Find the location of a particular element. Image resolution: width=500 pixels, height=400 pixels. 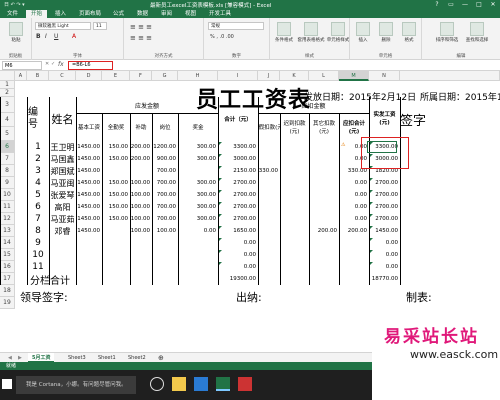

row-header-6: 6 is located at coordinates (7, 147).